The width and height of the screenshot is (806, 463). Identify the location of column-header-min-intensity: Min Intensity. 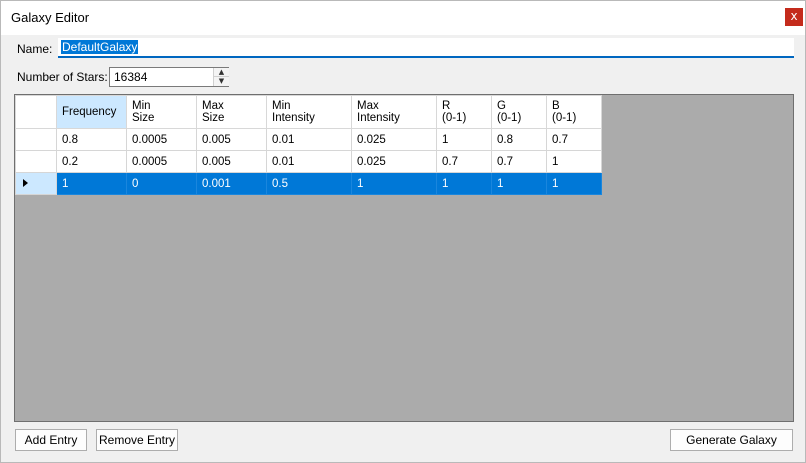
(309, 112).